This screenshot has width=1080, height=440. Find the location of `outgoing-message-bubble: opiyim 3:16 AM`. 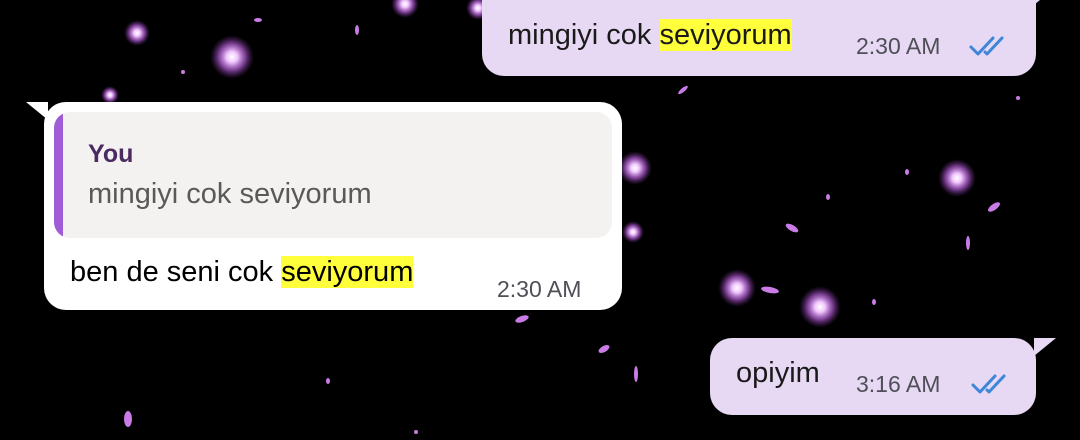

outgoing-message-bubble: opiyim 3:16 AM is located at coordinates (873, 376).